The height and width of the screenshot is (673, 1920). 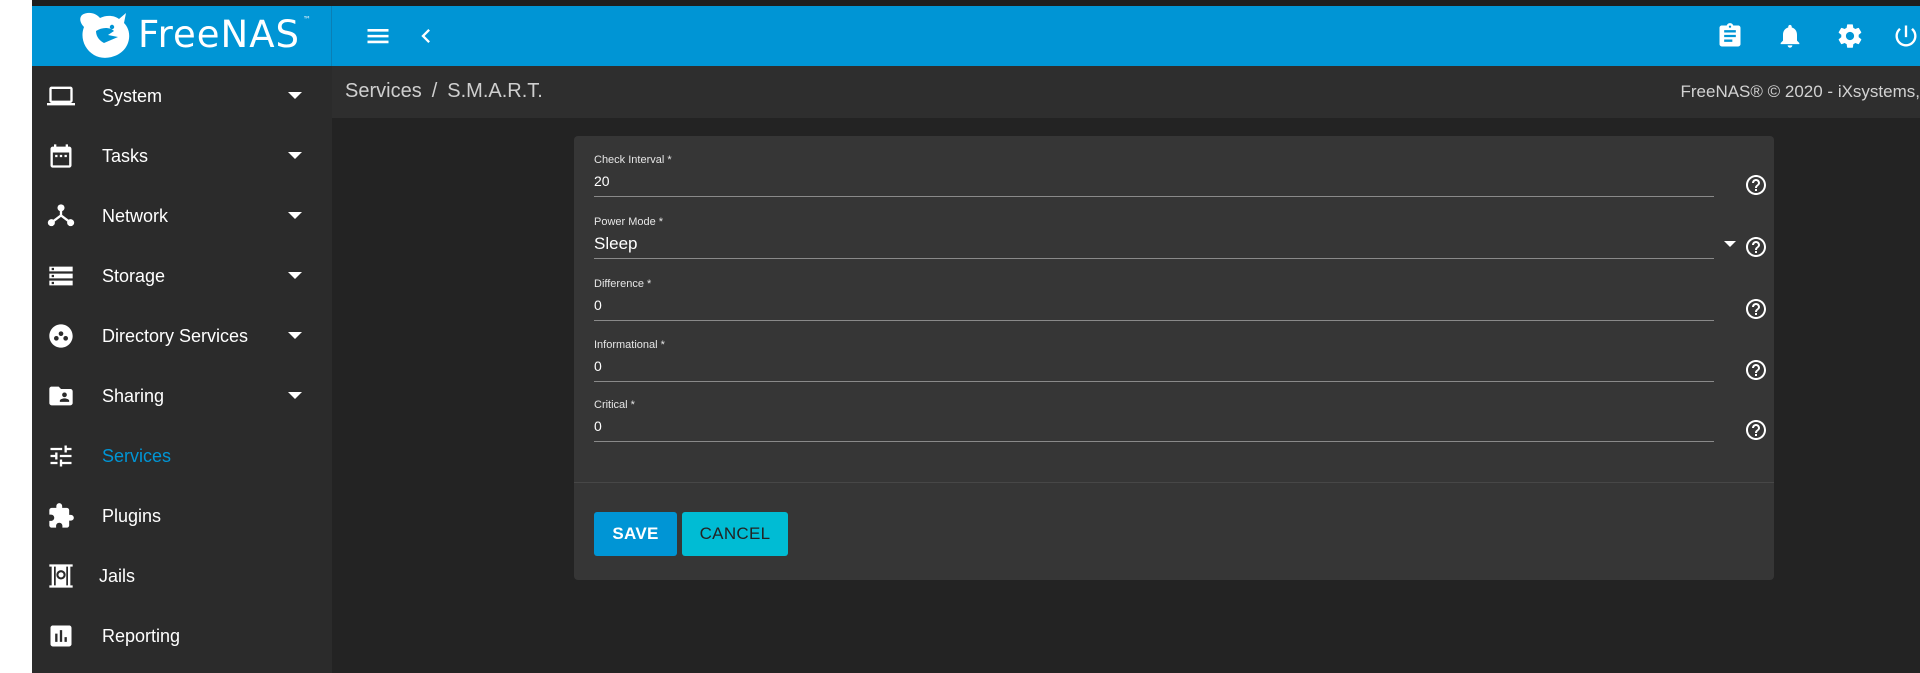 What do you see at coordinates (133, 395) in the screenshot?
I see `sidebar-item-label: Sharing` at bounding box center [133, 395].